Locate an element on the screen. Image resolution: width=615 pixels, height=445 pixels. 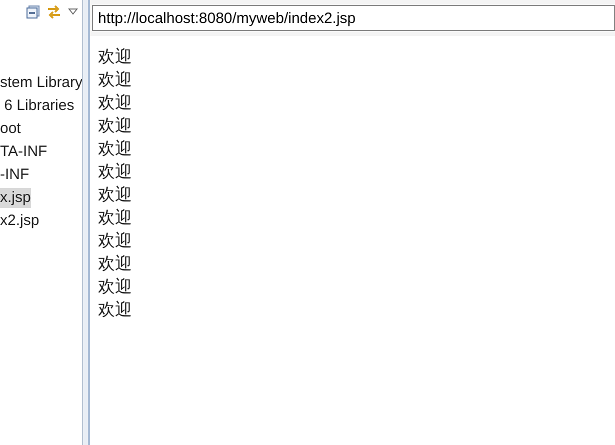
url-field: http://localhost:8080/myweb/index2.jsp is located at coordinates (353, 18).